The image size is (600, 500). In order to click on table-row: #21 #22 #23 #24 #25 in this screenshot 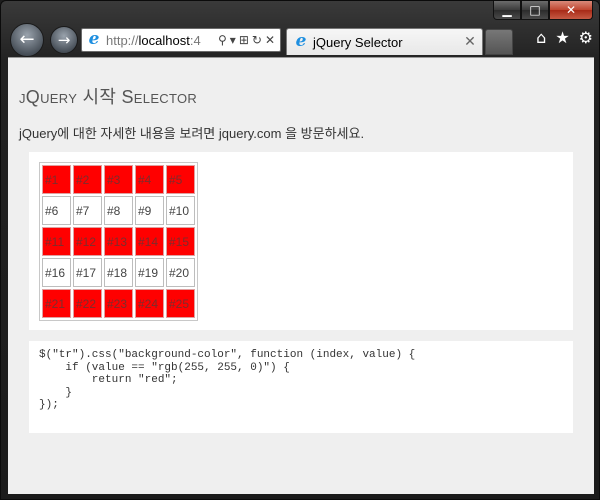, I will do `click(118, 303)`.